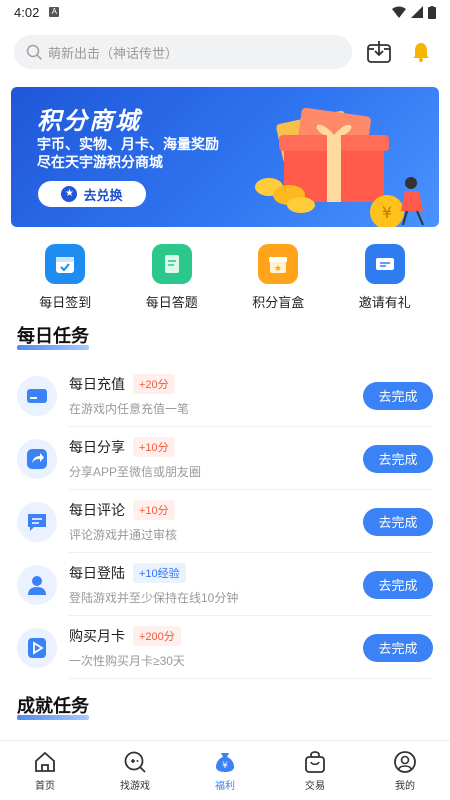 This screenshot has width=450, height=800. I want to click on money-bag-icon: ¥, so click(225, 762).